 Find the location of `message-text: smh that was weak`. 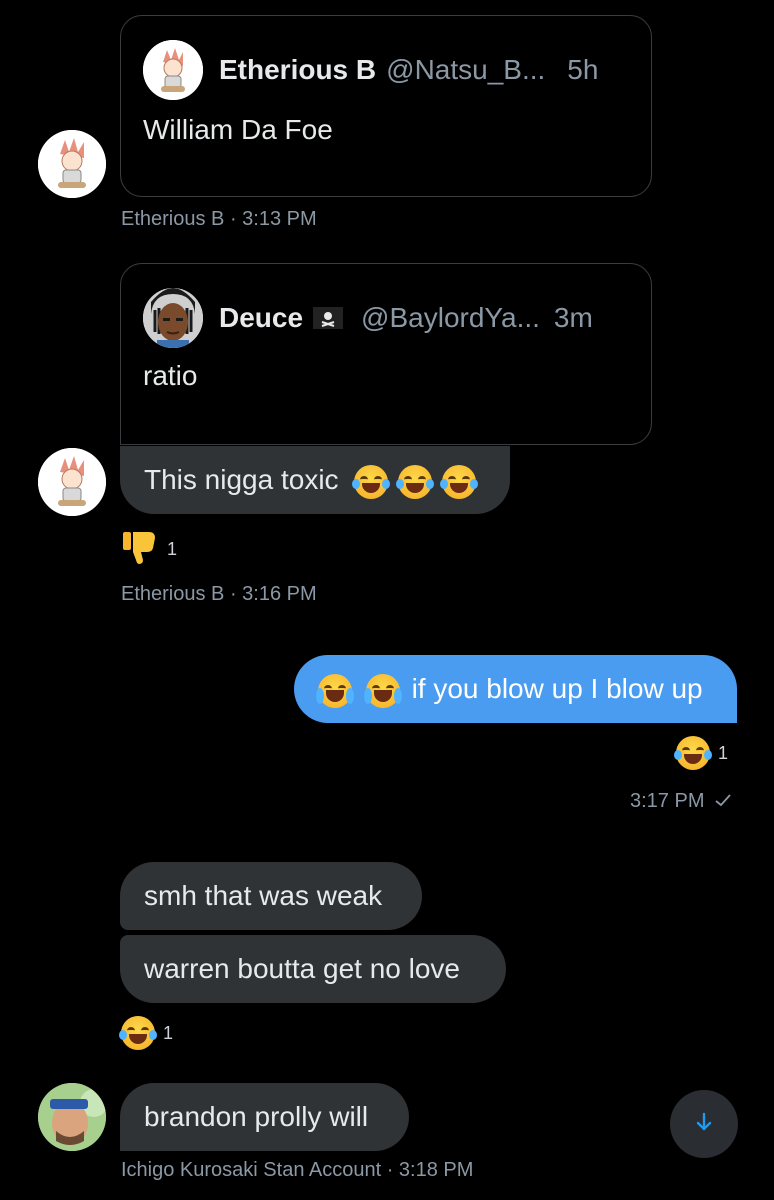

message-text: smh that was weak is located at coordinates (263, 895).